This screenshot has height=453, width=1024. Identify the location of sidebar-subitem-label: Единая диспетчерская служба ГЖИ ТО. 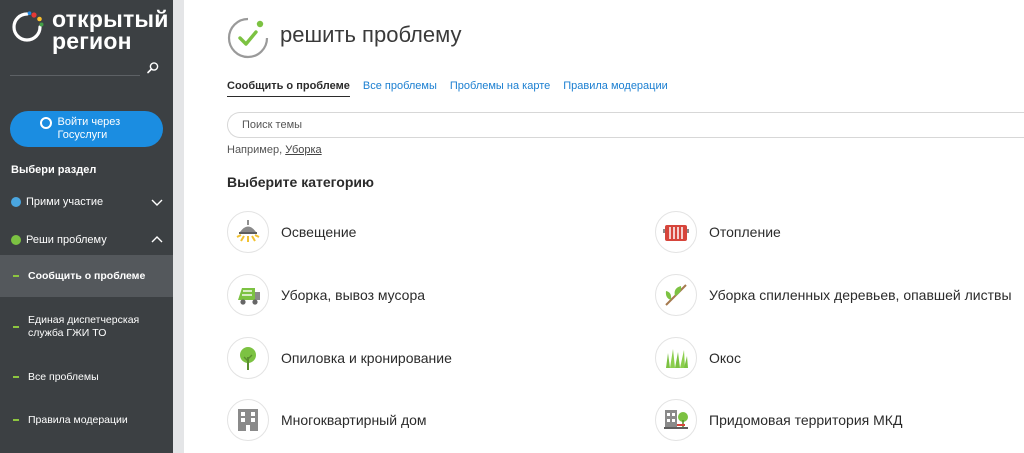
(84, 326).